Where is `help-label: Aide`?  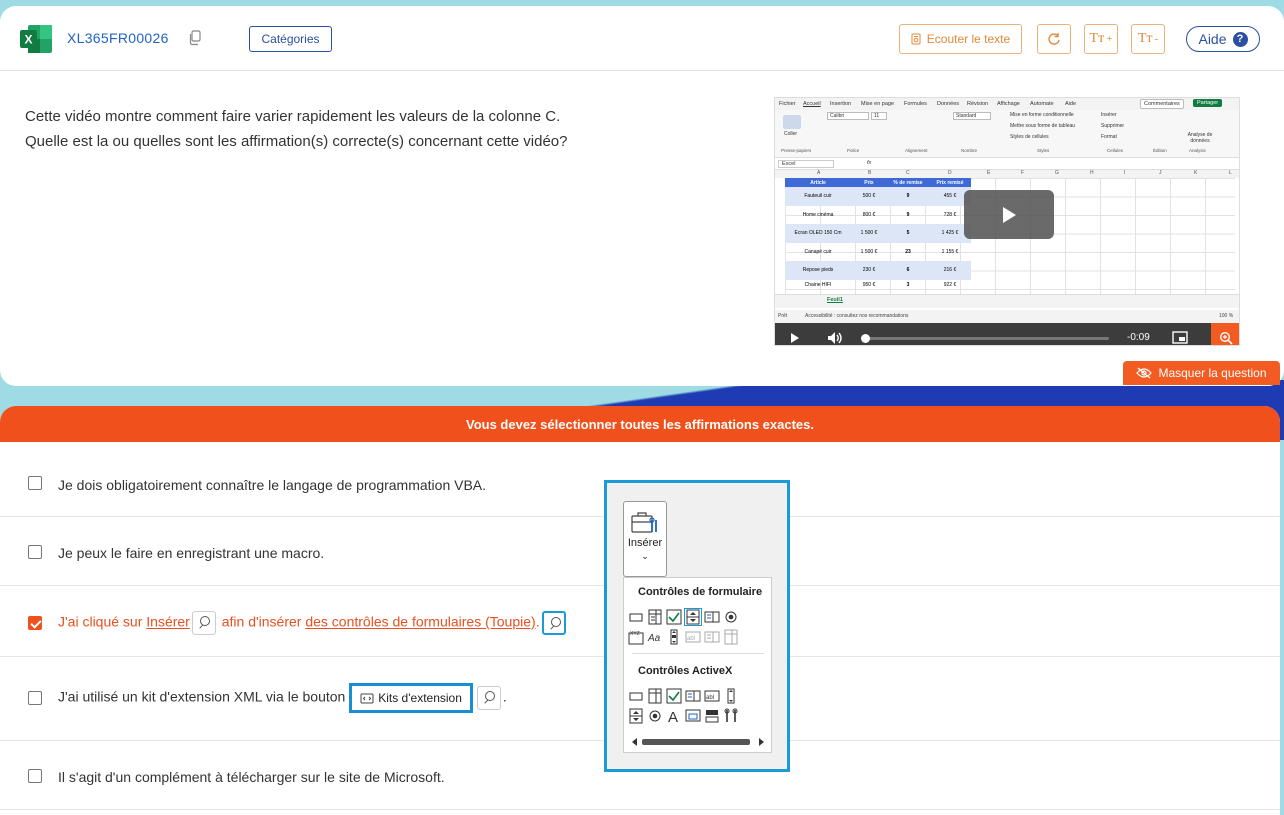
help-label: Aide is located at coordinates (1212, 39).